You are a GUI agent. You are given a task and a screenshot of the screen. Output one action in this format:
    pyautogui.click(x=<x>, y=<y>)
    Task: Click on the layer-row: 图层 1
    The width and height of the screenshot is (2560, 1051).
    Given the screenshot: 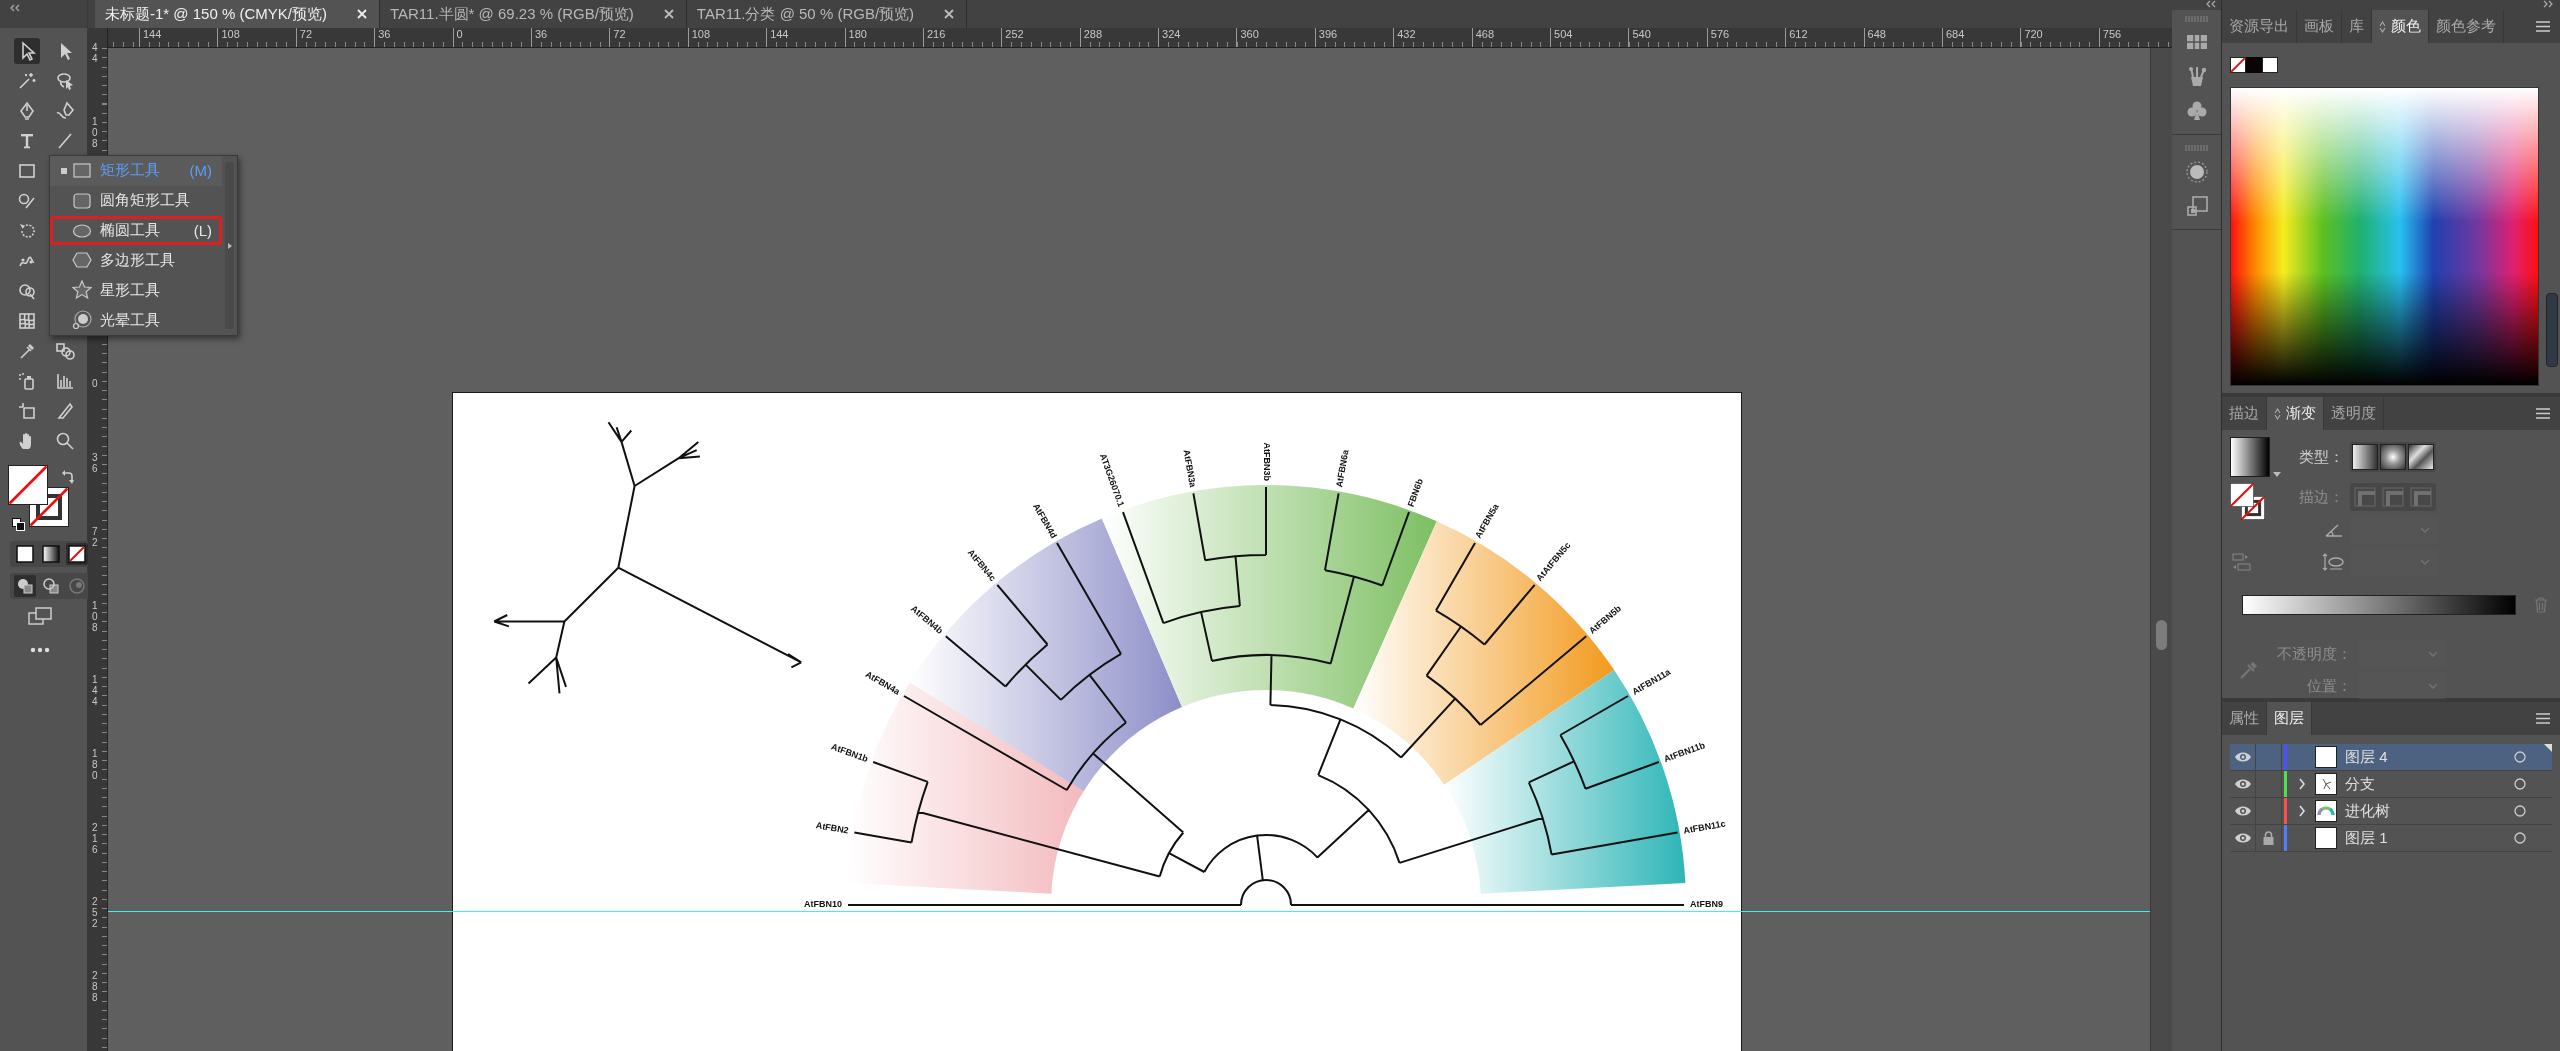 What is the action you would take?
    pyautogui.click(x=2391, y=838)
    